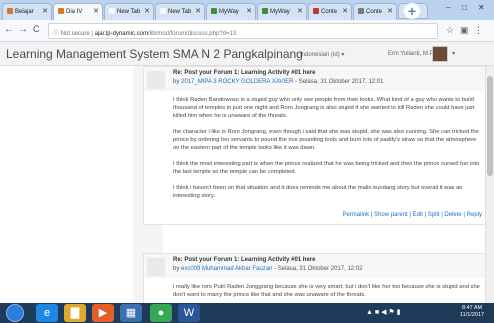 This screenshot has width=494, height=323. Describe the element at coordinates (489, 184) in the screenshot. I see `page-scrollbar` at that location.